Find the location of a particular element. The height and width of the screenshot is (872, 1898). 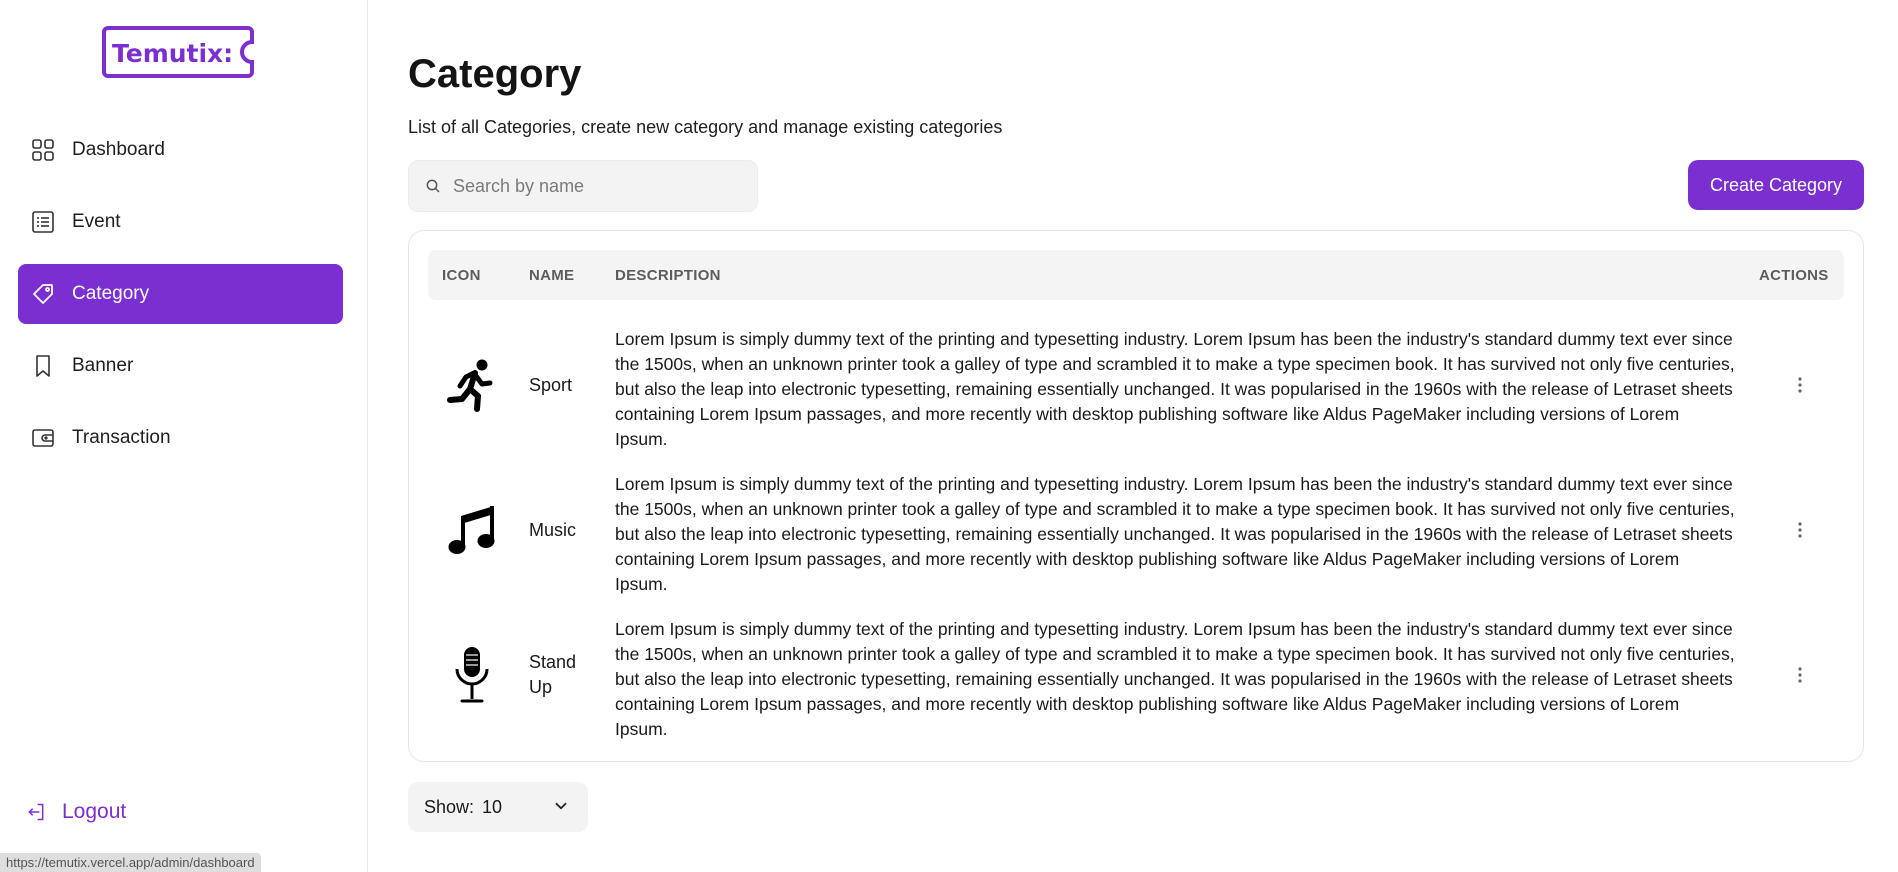

sidebar-item-label: Banner is located at coordinates (103, 365).